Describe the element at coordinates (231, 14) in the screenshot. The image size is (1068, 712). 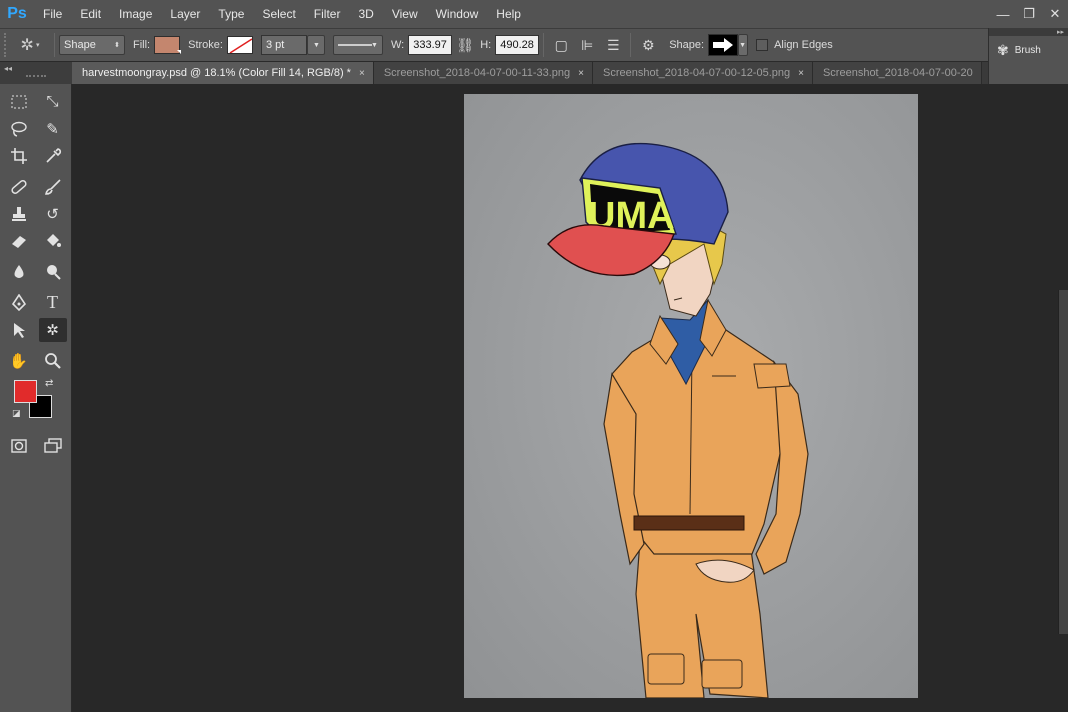
I see `menu-type: Type` at that location.